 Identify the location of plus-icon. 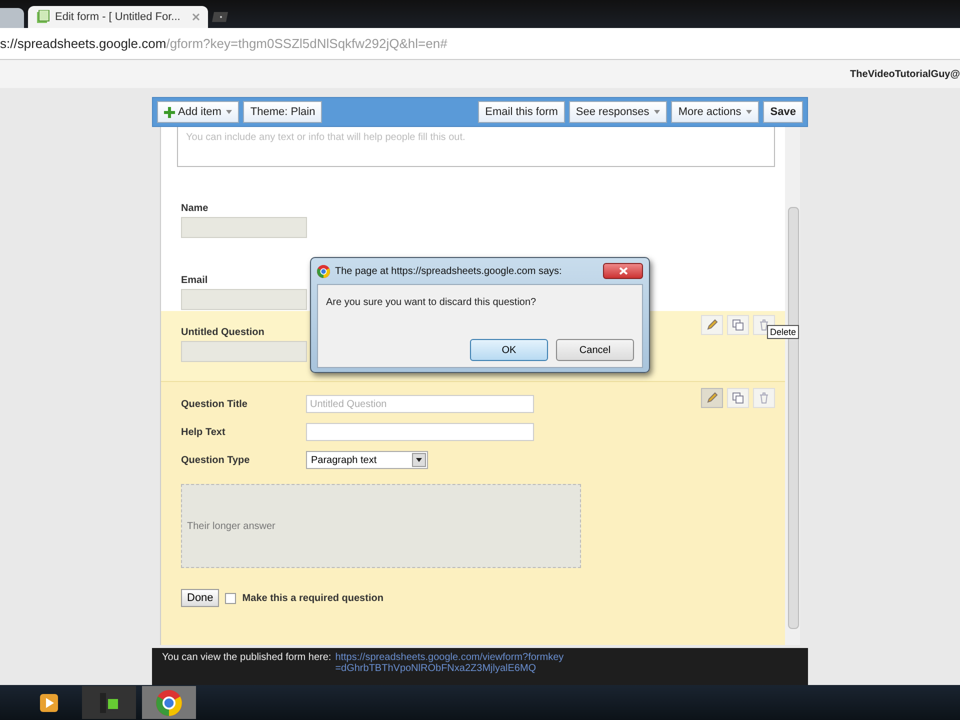
(169, 112).